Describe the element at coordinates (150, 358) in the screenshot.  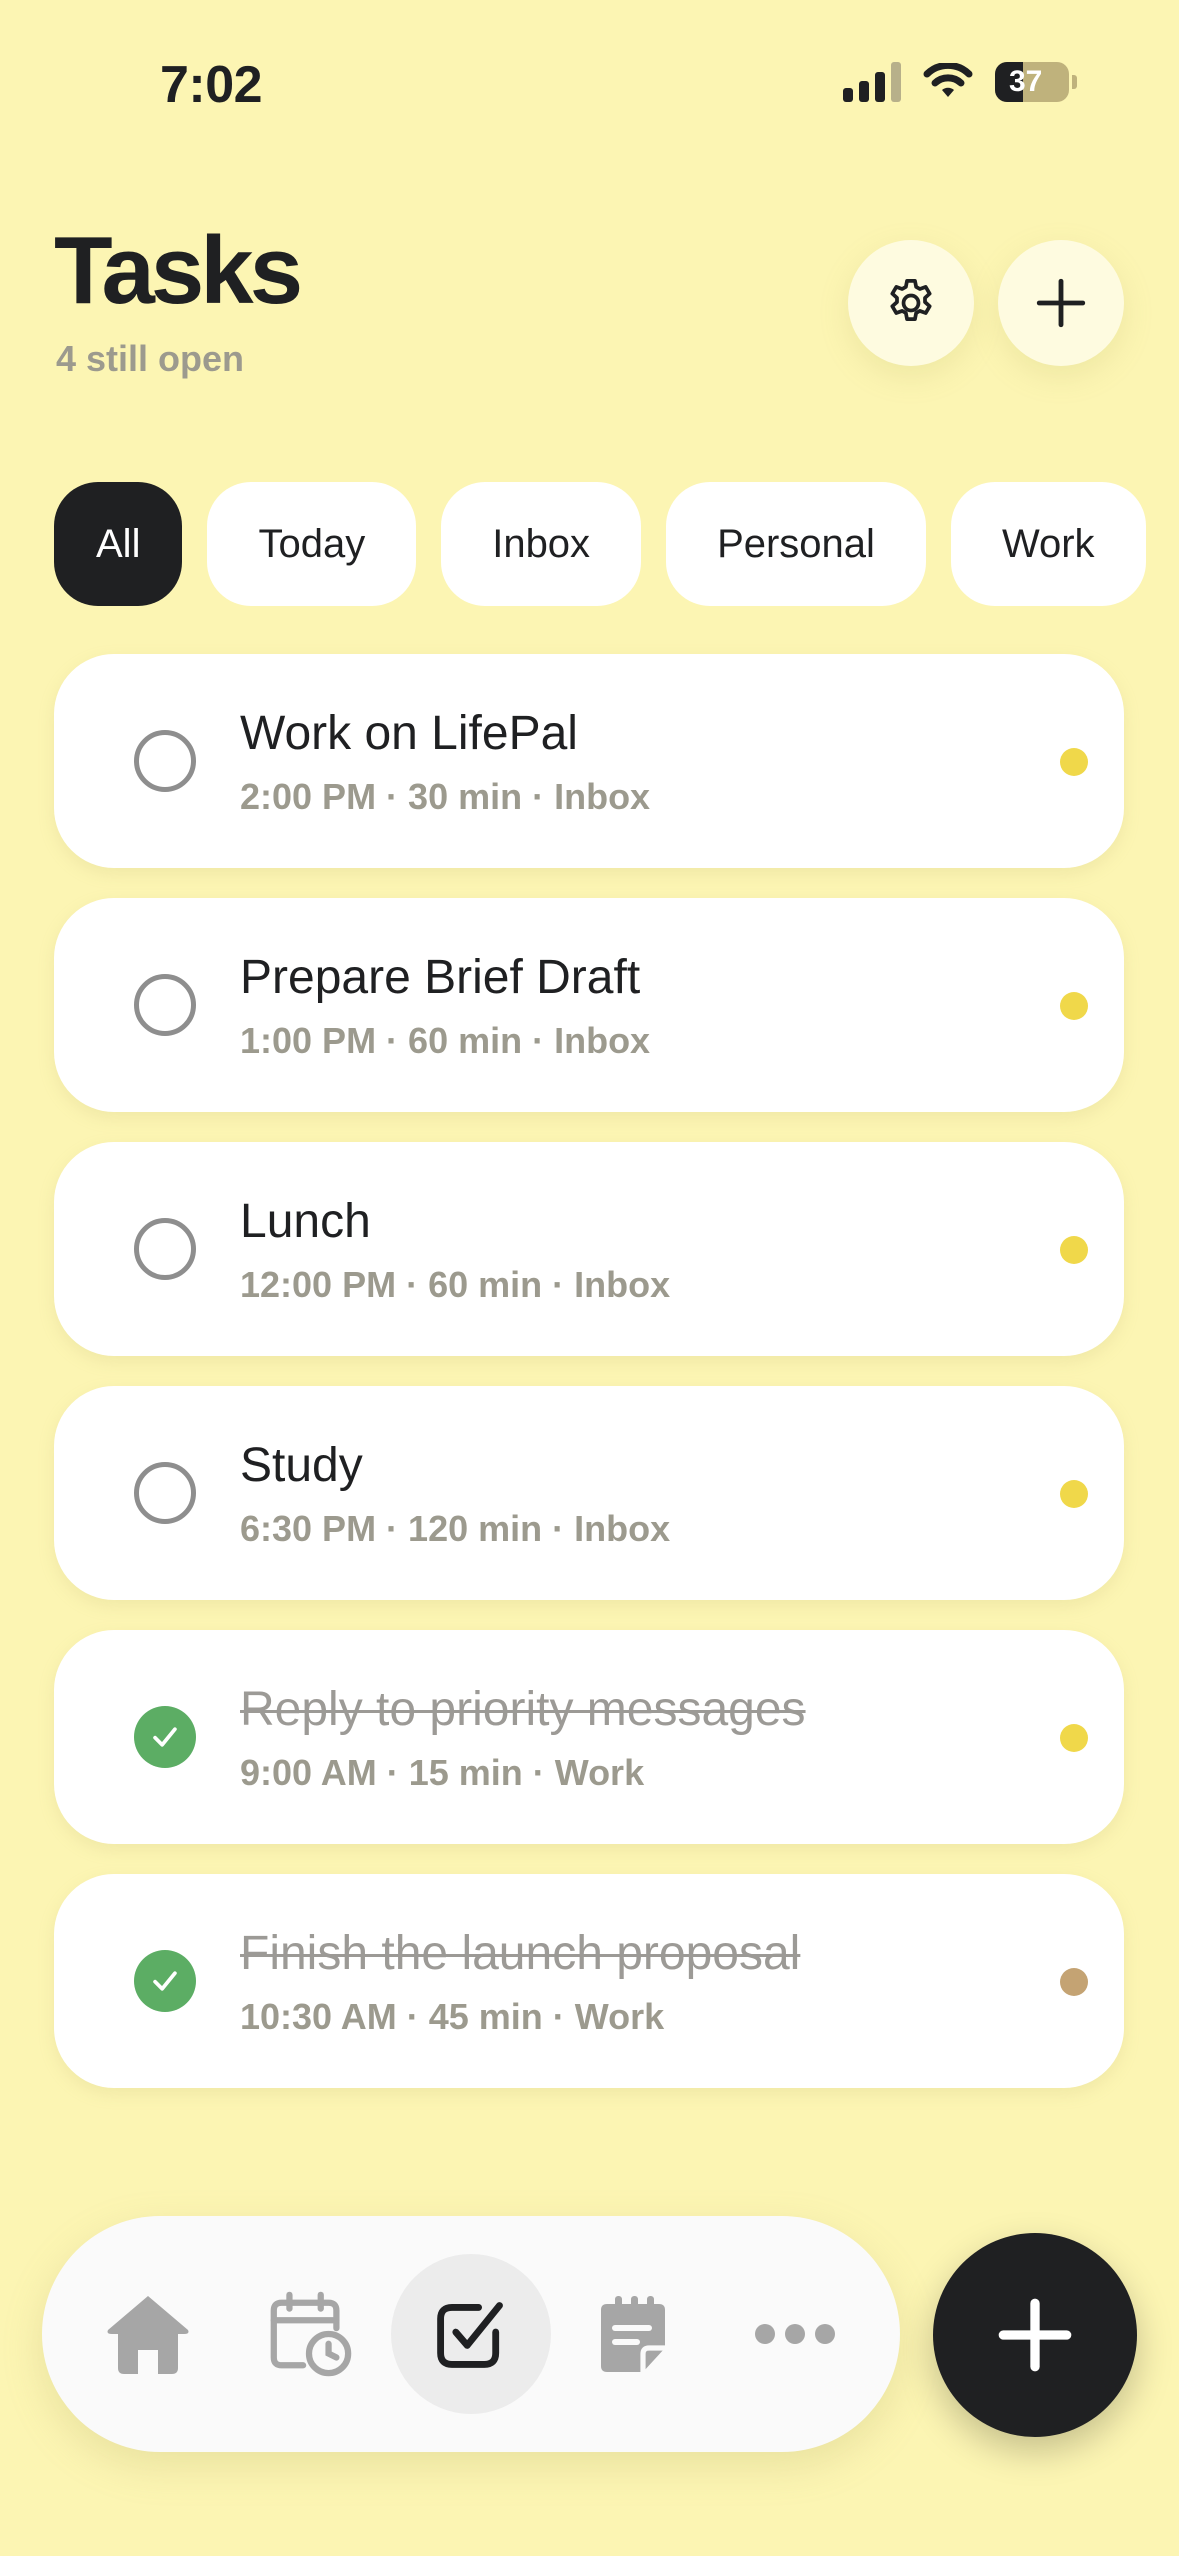
I see `open-count: 4 still open` at that location.